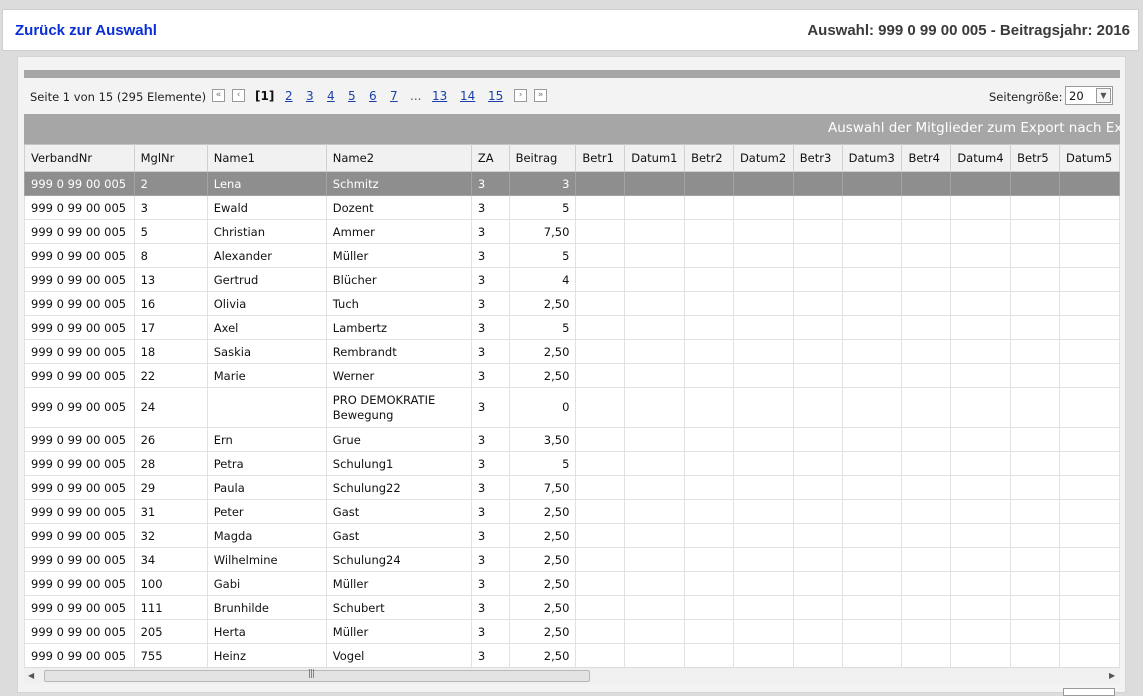 Image resolution: width=1143 pixels, height=696 pixels. Describe the element at coordinates (398, 351) in the screenshot. I see `cell-name2: Rembrandt` at that location.